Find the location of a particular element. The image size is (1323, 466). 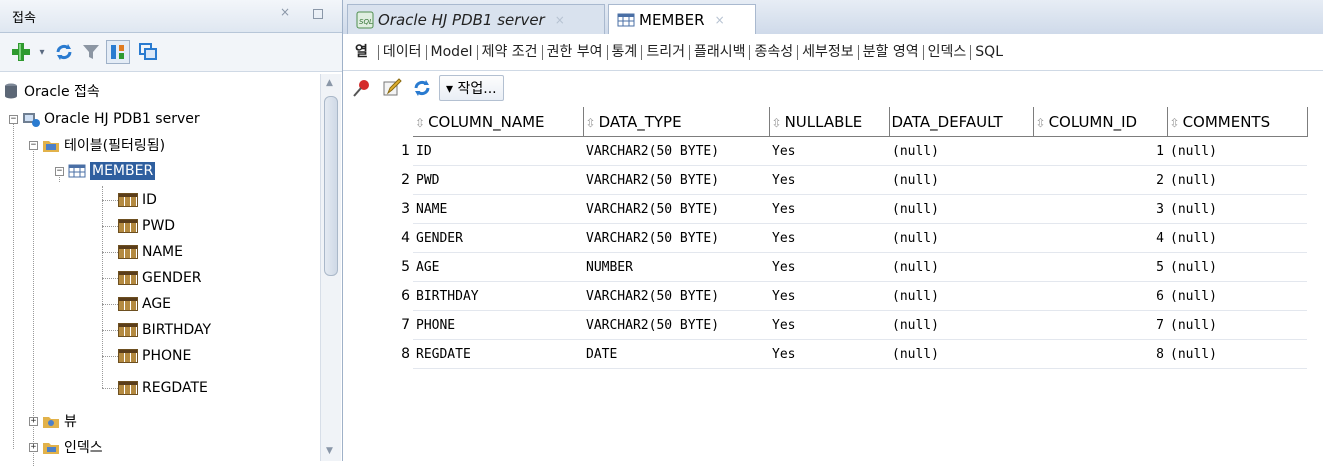

filter-icon is located at coordinates (91, 52).